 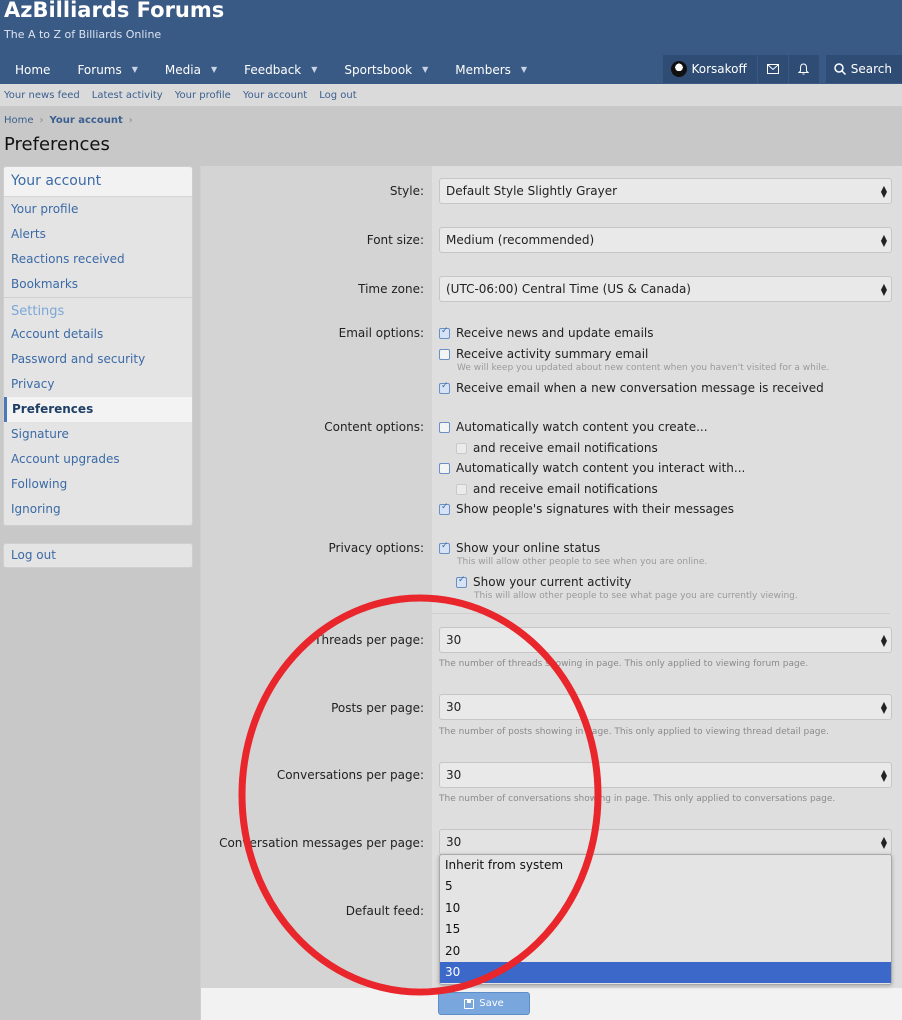 I want to click on conversations-per-page-select: 30 ▲ ▼, so click(x=665, y=775).